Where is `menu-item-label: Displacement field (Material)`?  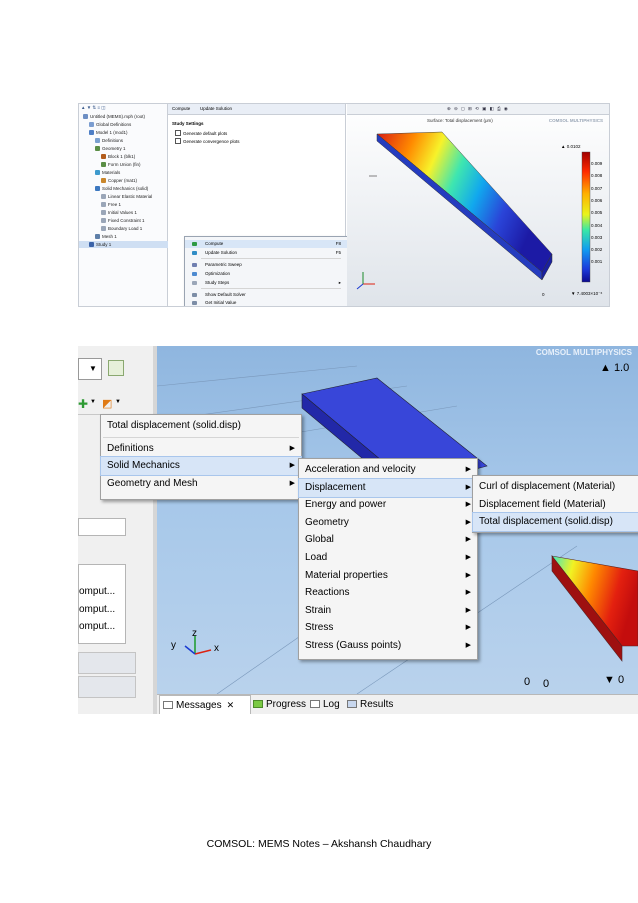 menu-item-label: Displacement field (Material) is located at coordinates (542, 504).